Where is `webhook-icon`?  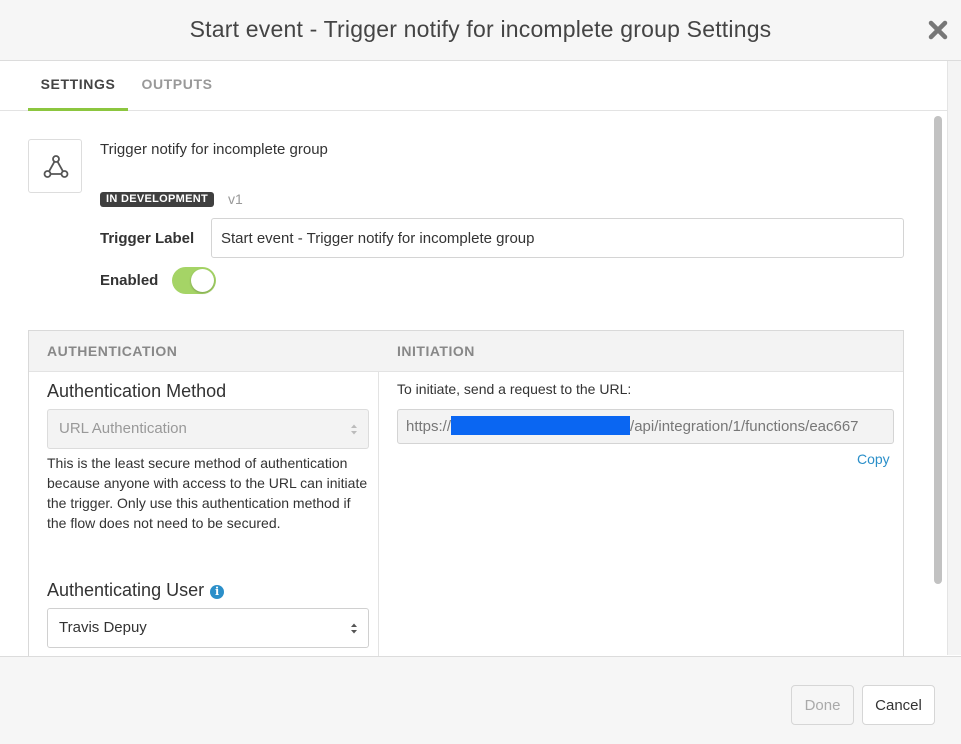 webhook-icon is located at coordinates (56, 166).